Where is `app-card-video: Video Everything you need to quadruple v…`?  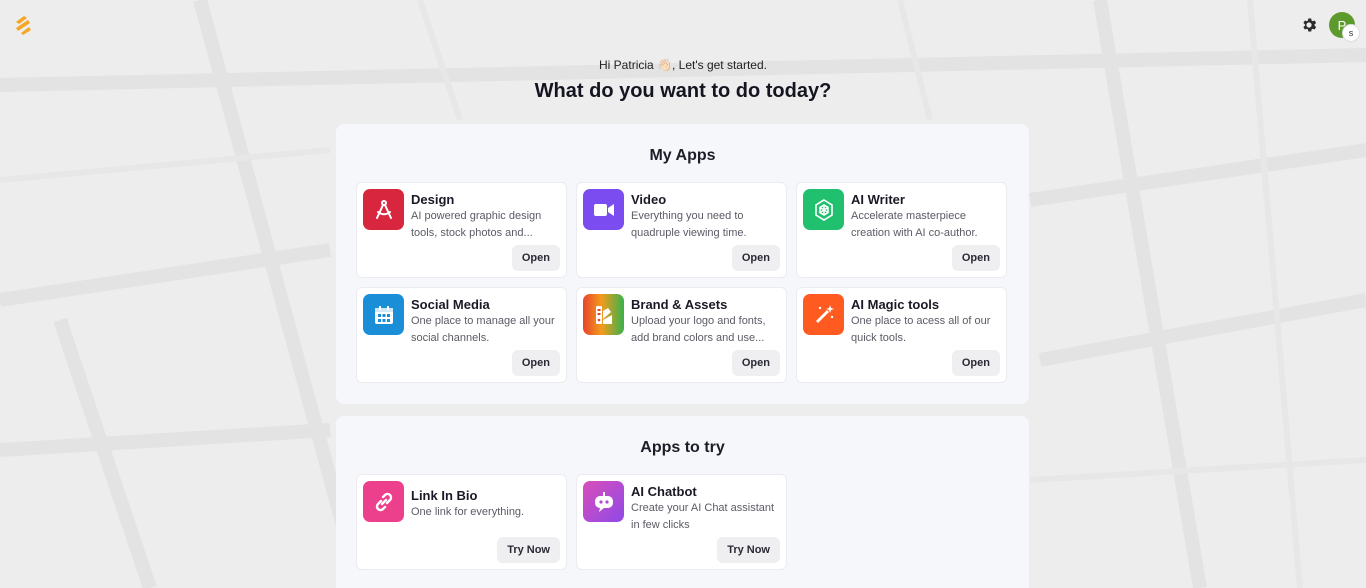 app-card-video: Video Everything you need to quadruple v… is located at coordinates (681, 230).